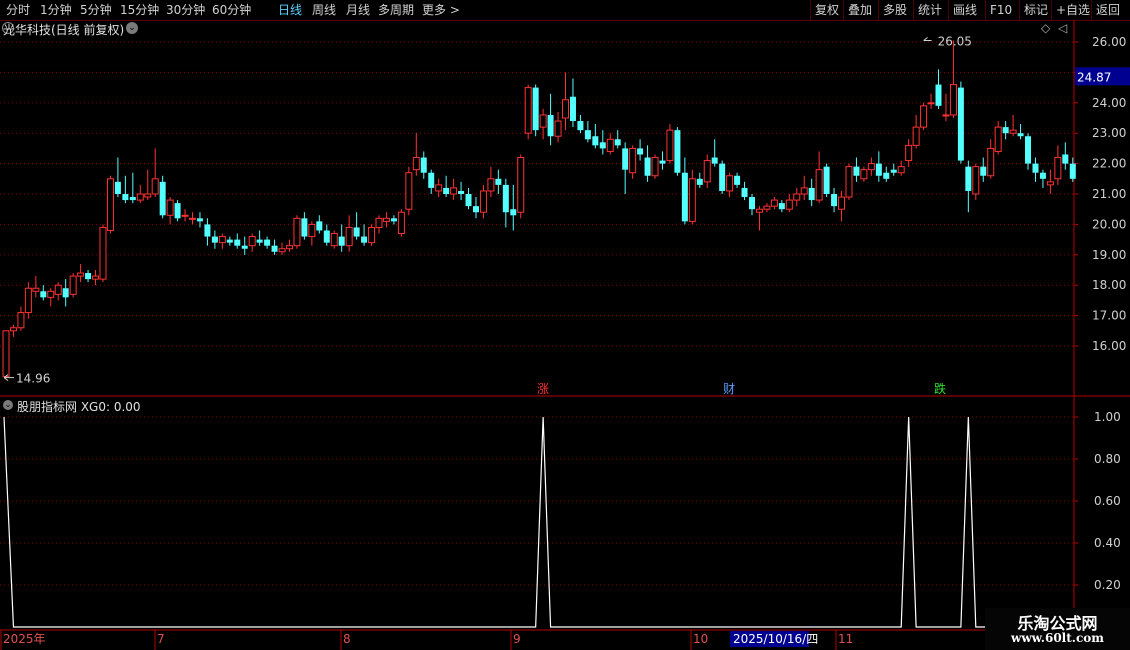 Image resolution: width=1130 pixels, height=650 pixels. I want to click on high-marker-arrow, so click(927, 39).